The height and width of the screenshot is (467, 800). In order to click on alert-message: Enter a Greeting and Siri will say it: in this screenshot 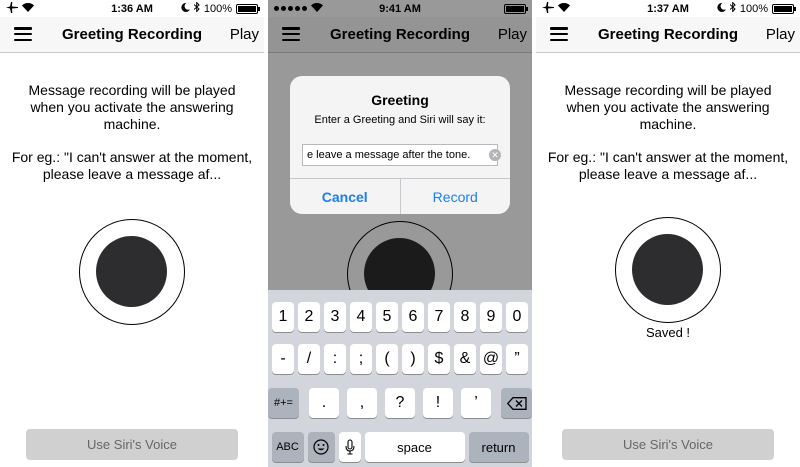, I will do `click(400, 120)`.